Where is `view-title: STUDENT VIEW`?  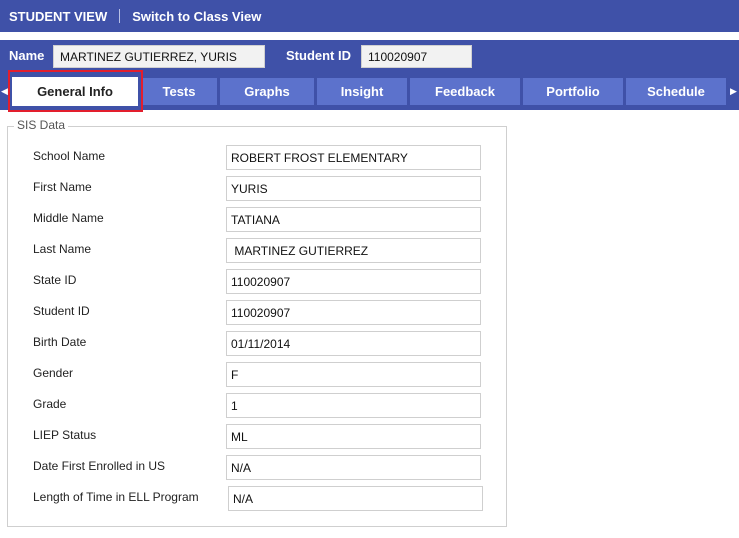 view-title: STUDENT VIEW is located at coordinates (58, 16).